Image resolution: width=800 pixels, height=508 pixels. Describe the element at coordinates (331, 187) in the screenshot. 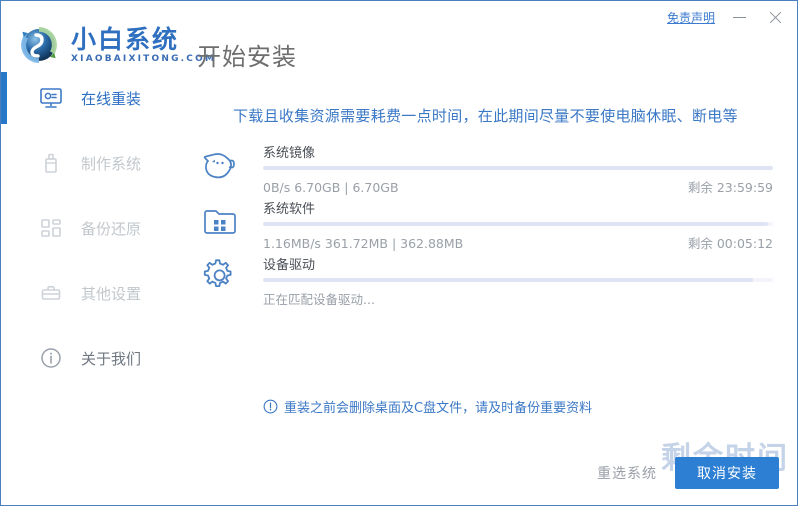

I see `task-stats: 0B/s 6.70GB | 6.70GB` at that location.